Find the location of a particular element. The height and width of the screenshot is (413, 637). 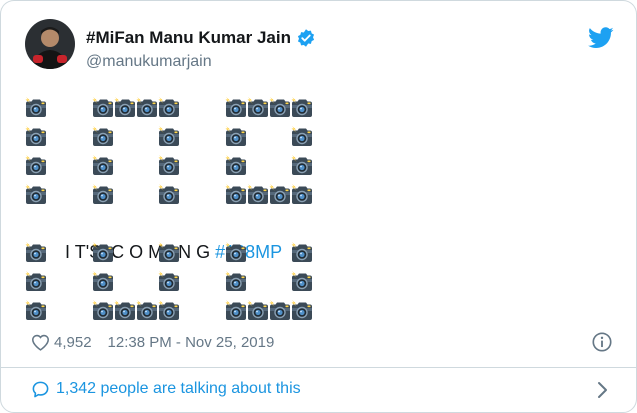

heart-icon is located at coordinates (40, 342).